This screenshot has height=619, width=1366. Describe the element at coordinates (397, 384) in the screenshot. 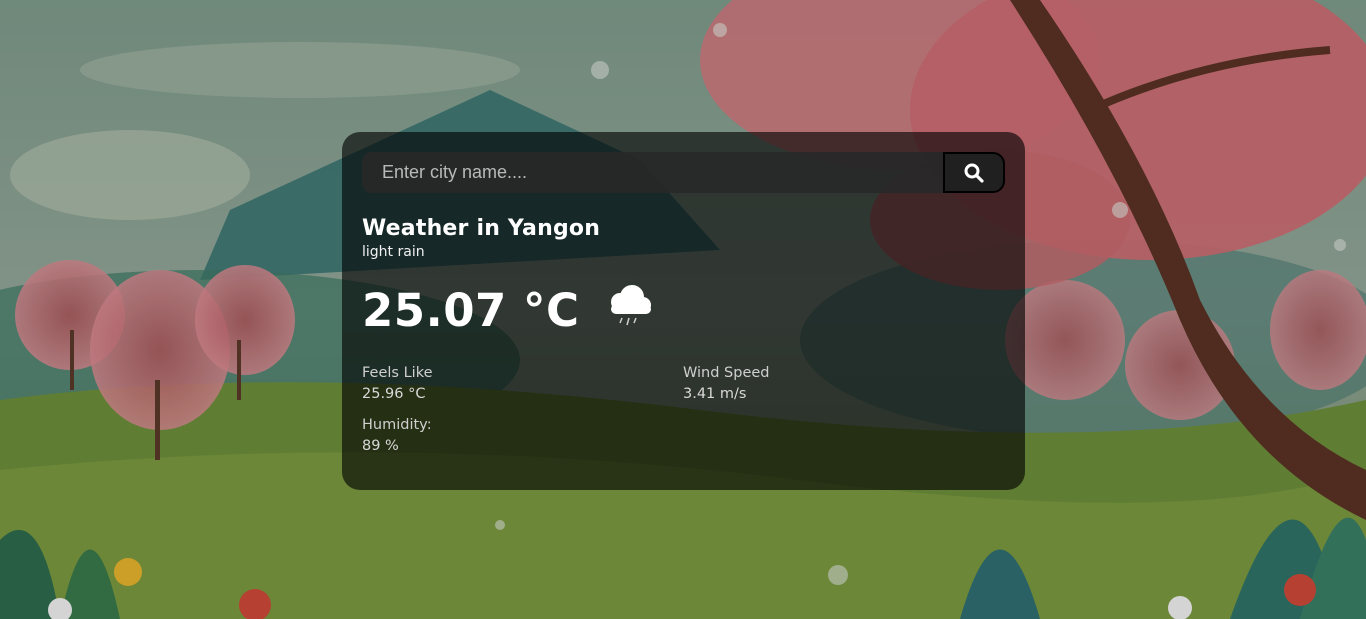

I see `feels-like: Feels Like 25.96 °C` at that location.